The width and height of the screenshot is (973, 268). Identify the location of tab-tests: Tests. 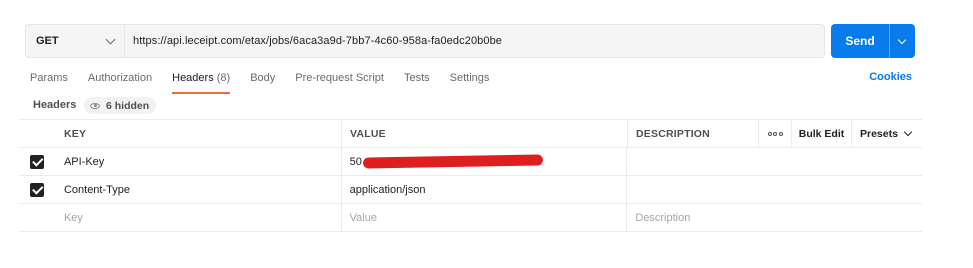
(417, 78).